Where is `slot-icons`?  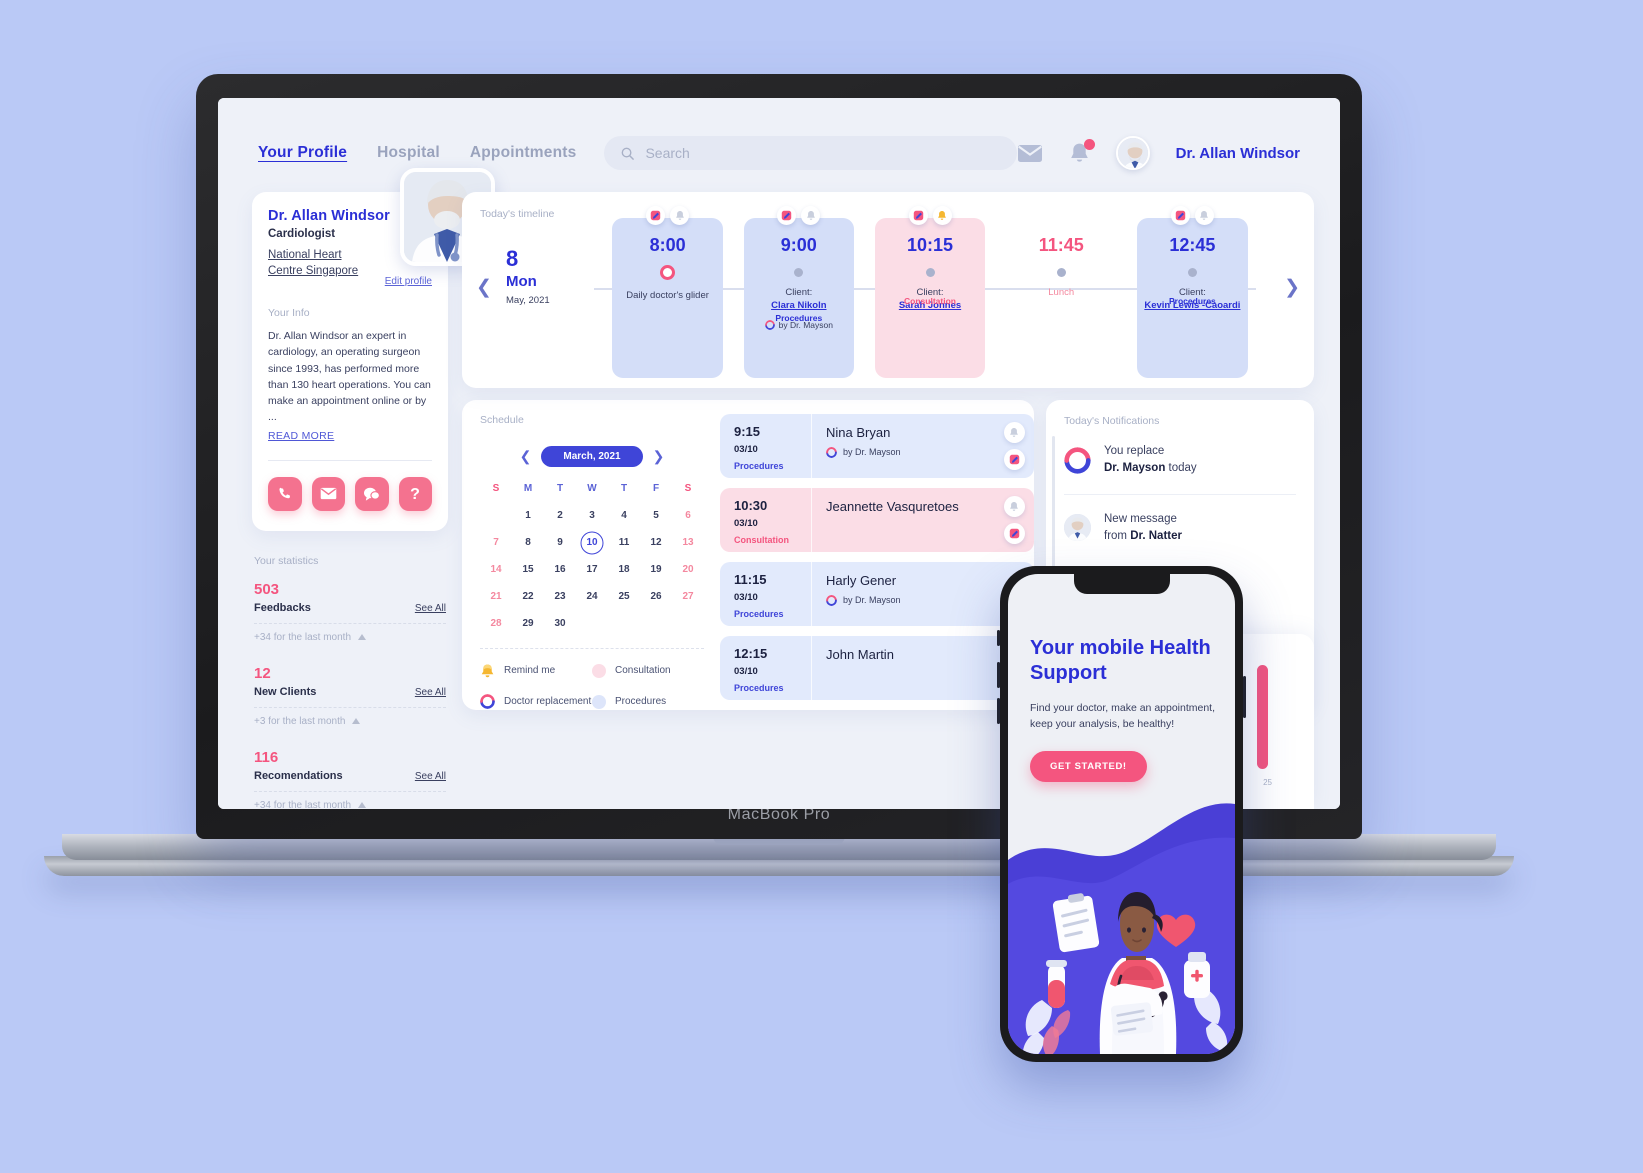 slot-icons is located at coordinates (1192, 215).